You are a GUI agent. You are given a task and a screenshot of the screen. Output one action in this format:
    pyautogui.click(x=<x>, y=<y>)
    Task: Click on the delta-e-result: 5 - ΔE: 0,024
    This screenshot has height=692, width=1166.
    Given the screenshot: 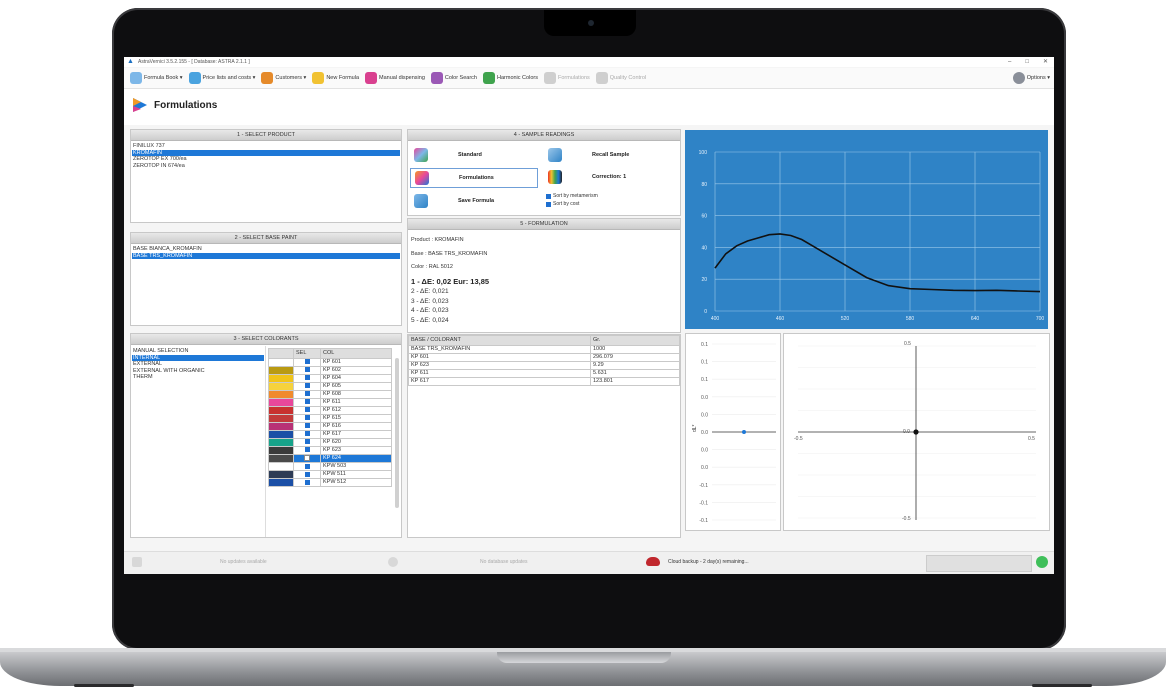 What is the action you would take?
    pyautogui.click(x=450, y=321)
    